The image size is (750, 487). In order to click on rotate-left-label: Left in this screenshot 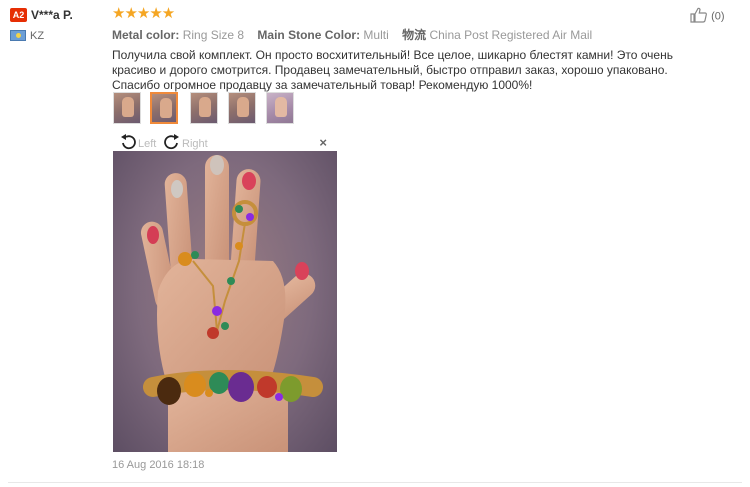, I will do `click(147, 144)`.